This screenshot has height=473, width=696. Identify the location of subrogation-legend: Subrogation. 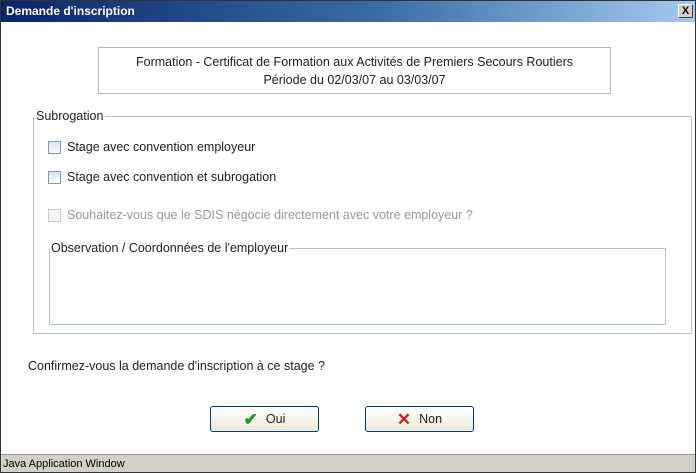
(70, 116).